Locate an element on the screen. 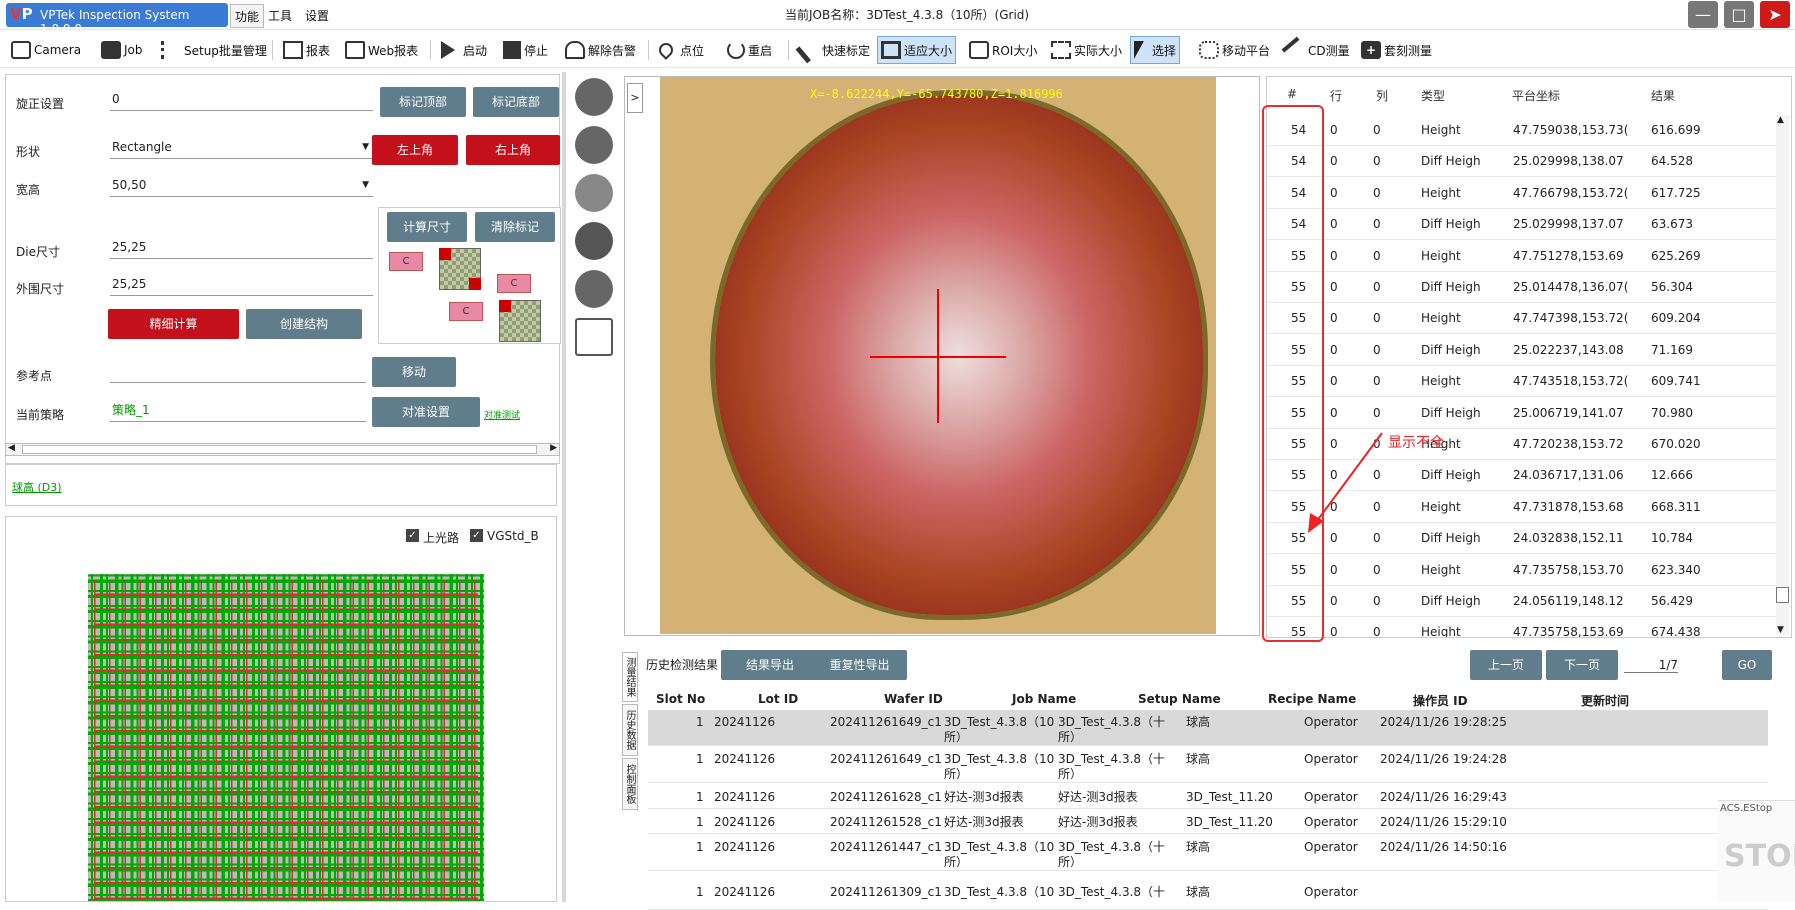 This screenshot has height=910, width=1795. die-corner-marker is located at coordinates (445, 254).